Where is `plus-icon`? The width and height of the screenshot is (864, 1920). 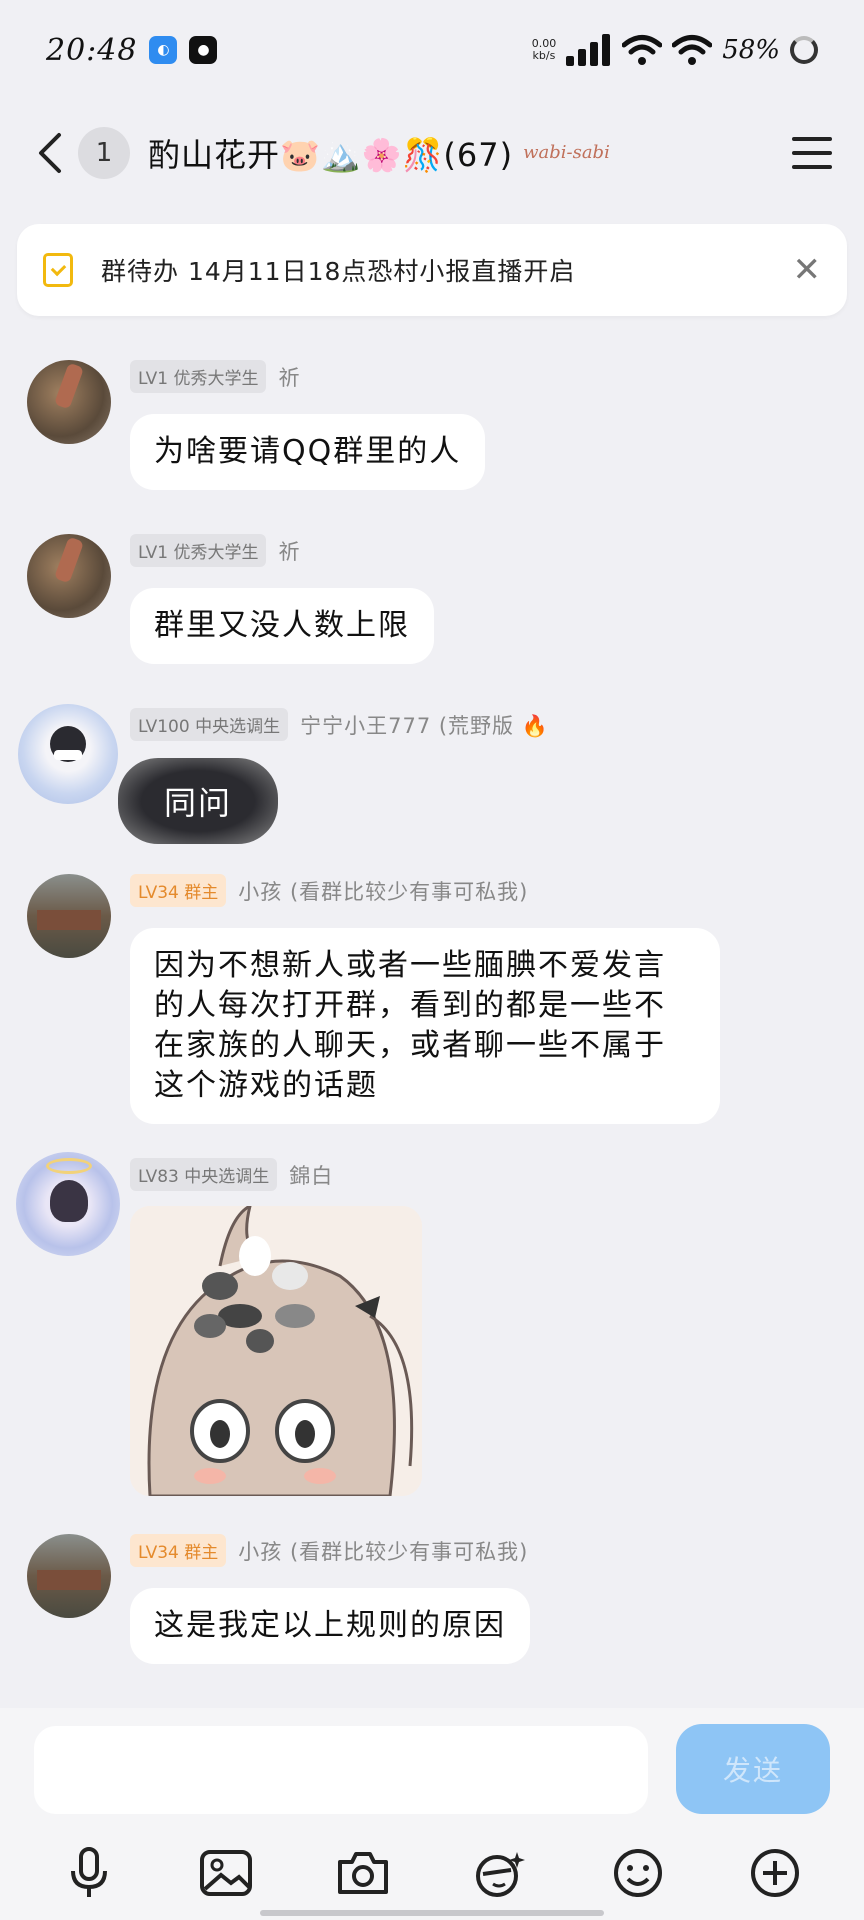 plus-icon is located at coordinates (775, 1873).